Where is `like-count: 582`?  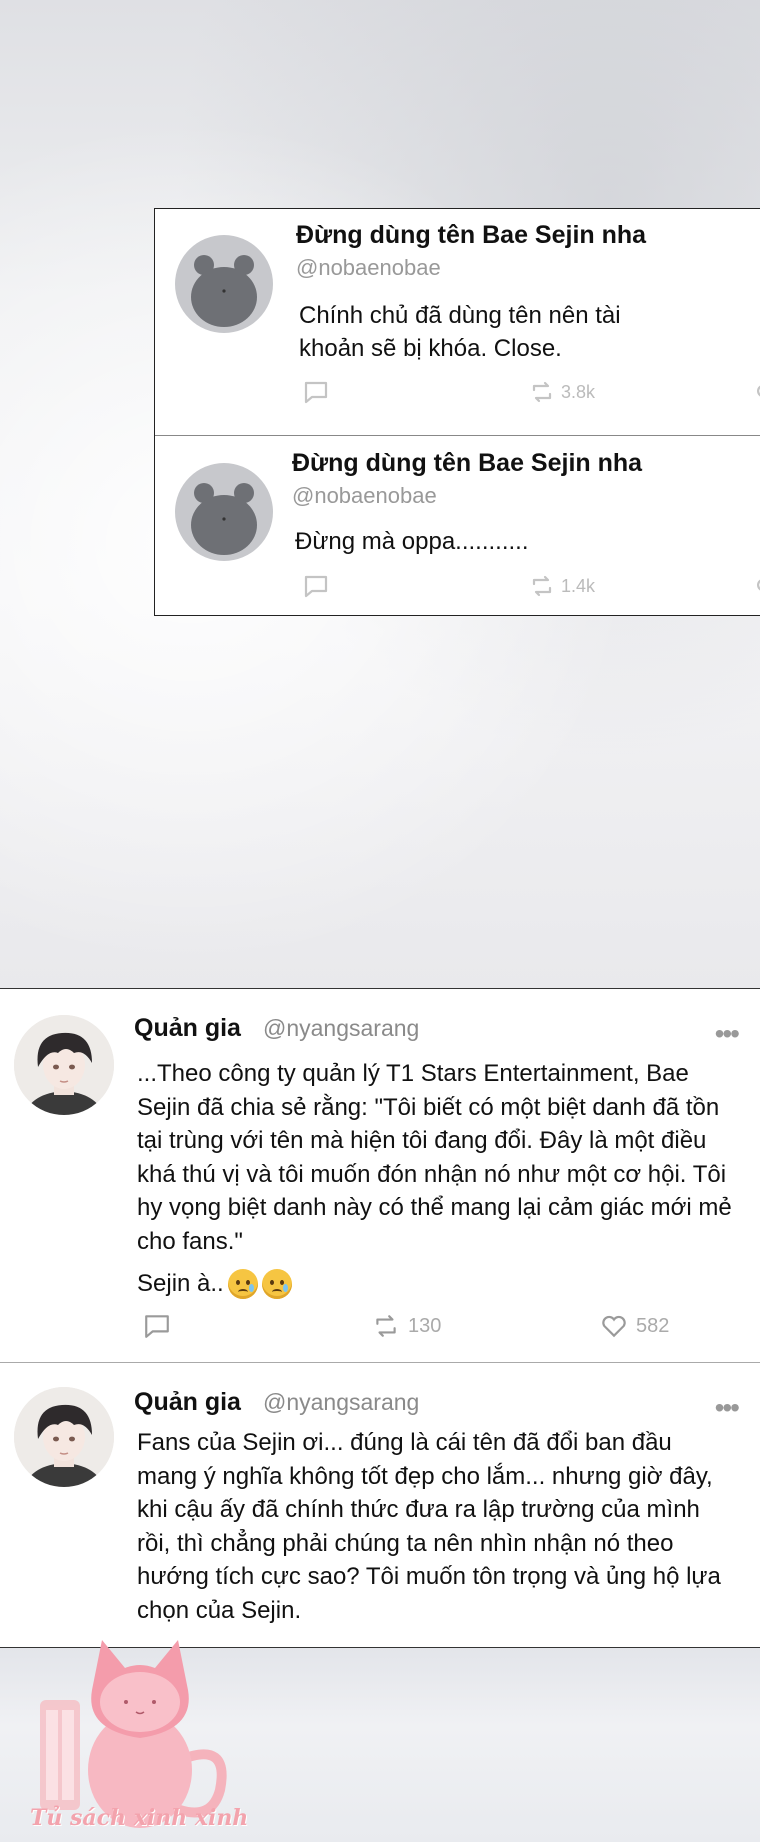 like-count: 582 is located at coordinates (653, 1325).